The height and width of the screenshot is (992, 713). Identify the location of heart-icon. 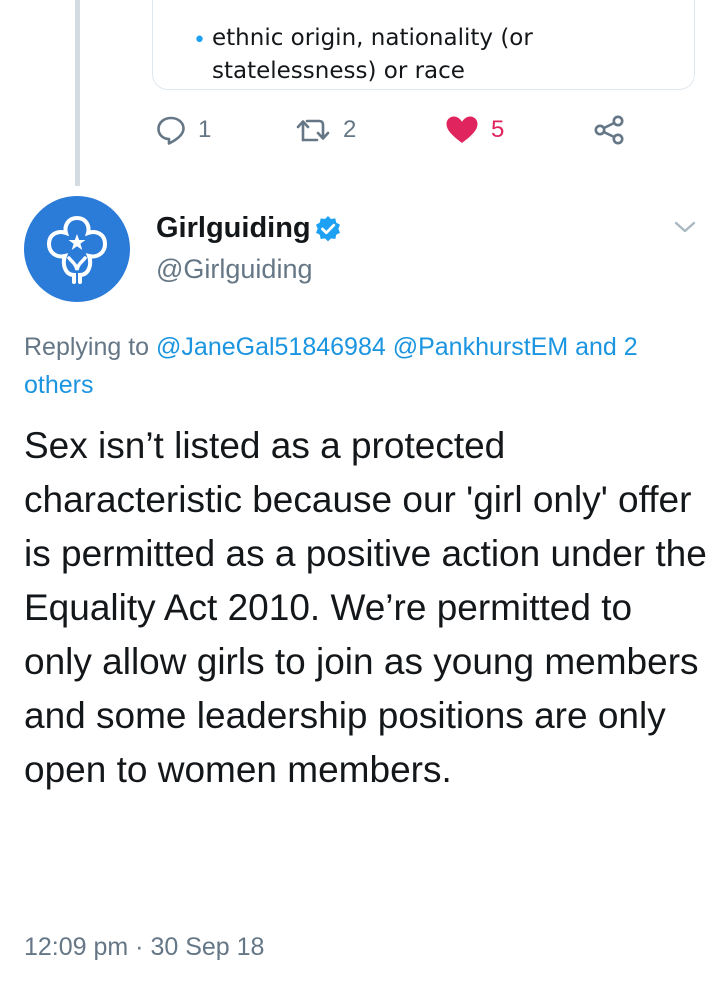
(462, 130).